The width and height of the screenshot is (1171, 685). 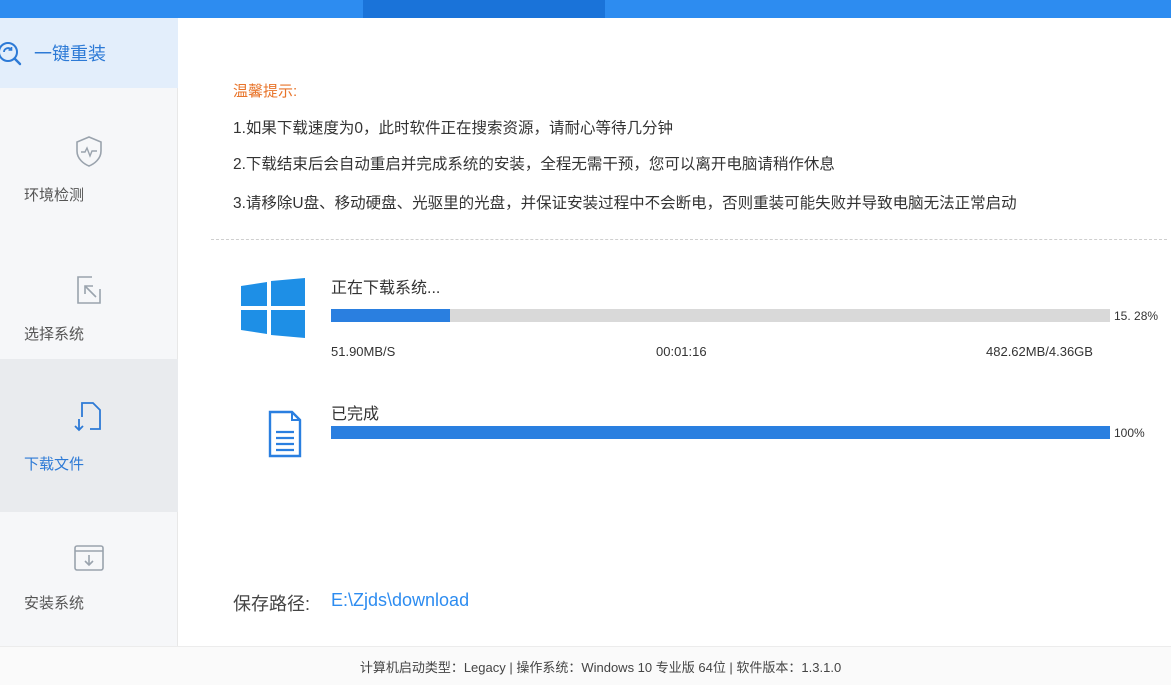 I want to click on download-size: 482.62MB/4.36GB, so click(x=1039, y=351).